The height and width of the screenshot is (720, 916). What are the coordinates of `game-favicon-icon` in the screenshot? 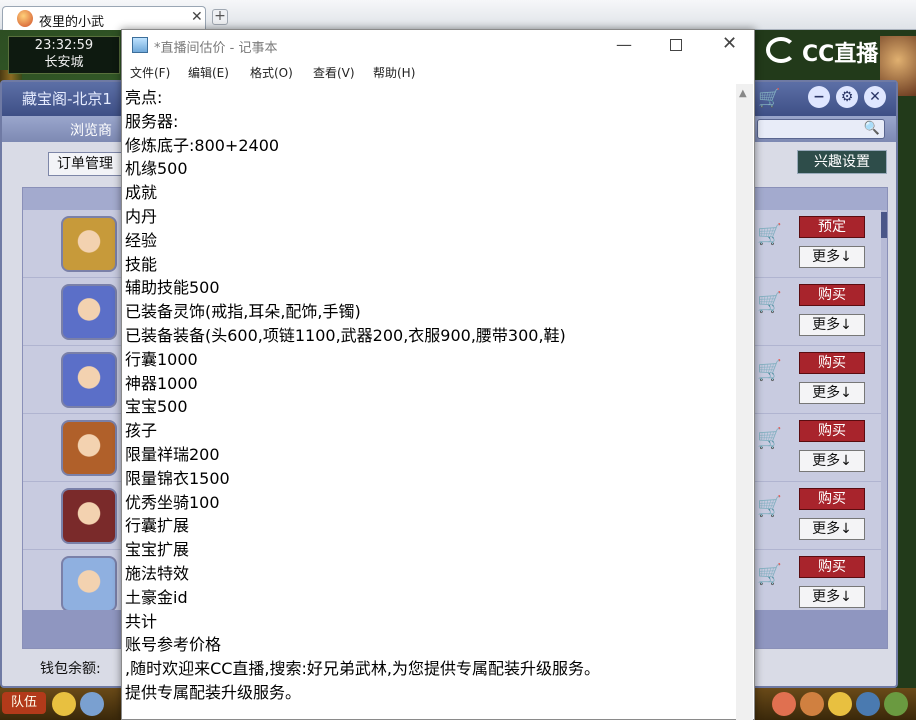 It's located at (25, 18).